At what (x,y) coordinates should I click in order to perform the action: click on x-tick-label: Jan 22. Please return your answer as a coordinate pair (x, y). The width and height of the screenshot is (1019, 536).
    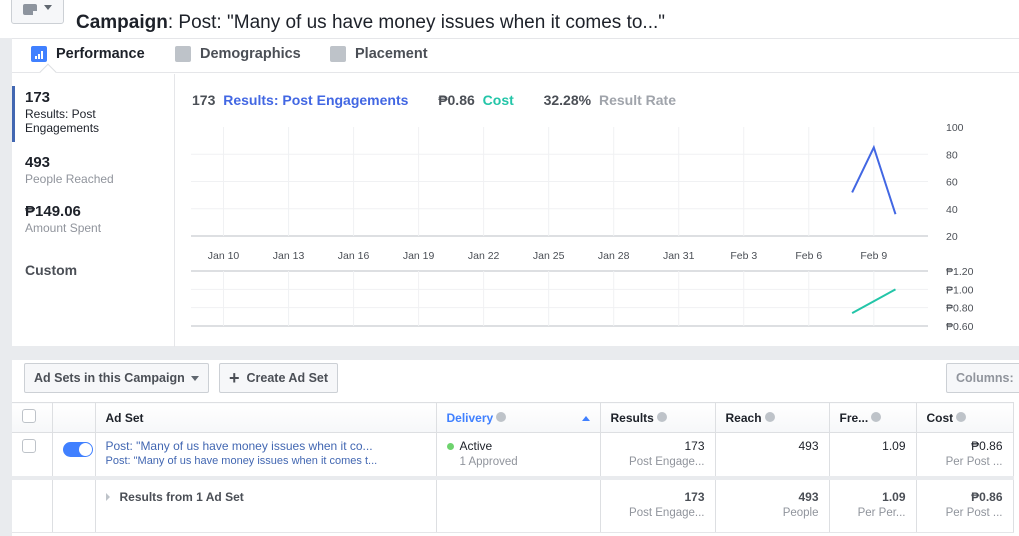
    Looking at the image, I should click on (484, 256).